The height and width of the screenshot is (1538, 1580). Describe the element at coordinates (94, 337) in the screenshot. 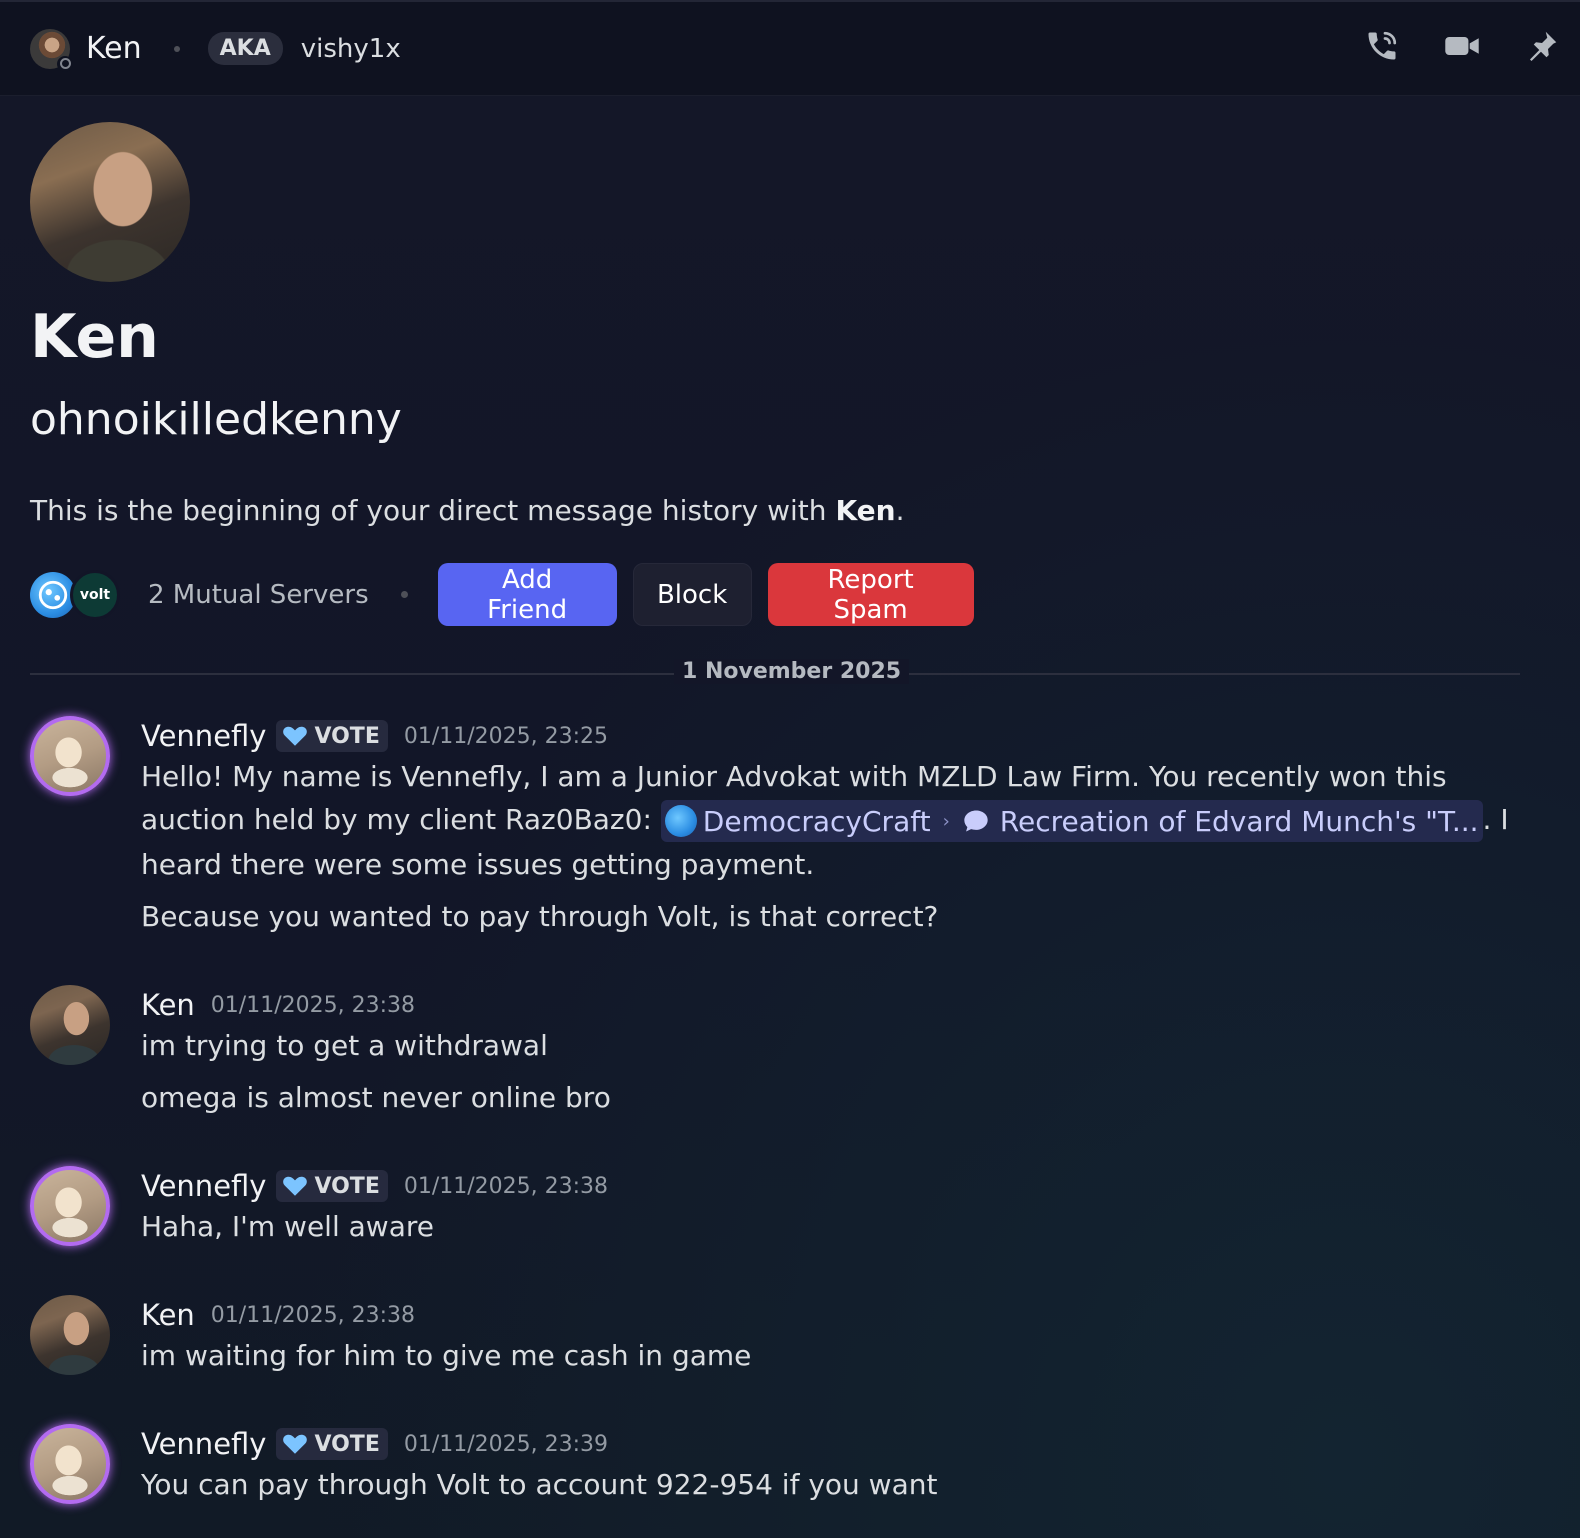

I see `profile-display-name: Ken` at that location.